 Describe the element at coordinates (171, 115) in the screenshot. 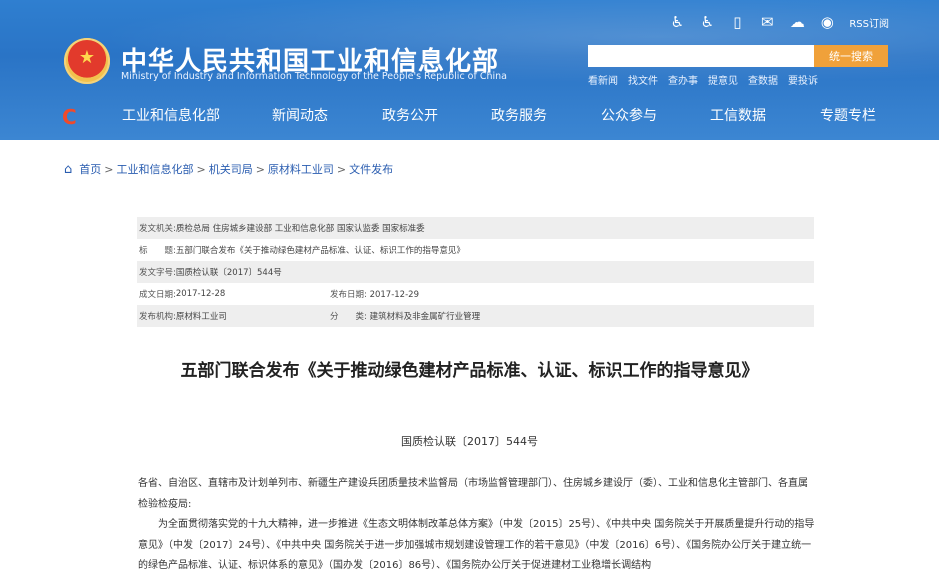

I see `nav-item-ministry: 工业和信息化部` at that location.